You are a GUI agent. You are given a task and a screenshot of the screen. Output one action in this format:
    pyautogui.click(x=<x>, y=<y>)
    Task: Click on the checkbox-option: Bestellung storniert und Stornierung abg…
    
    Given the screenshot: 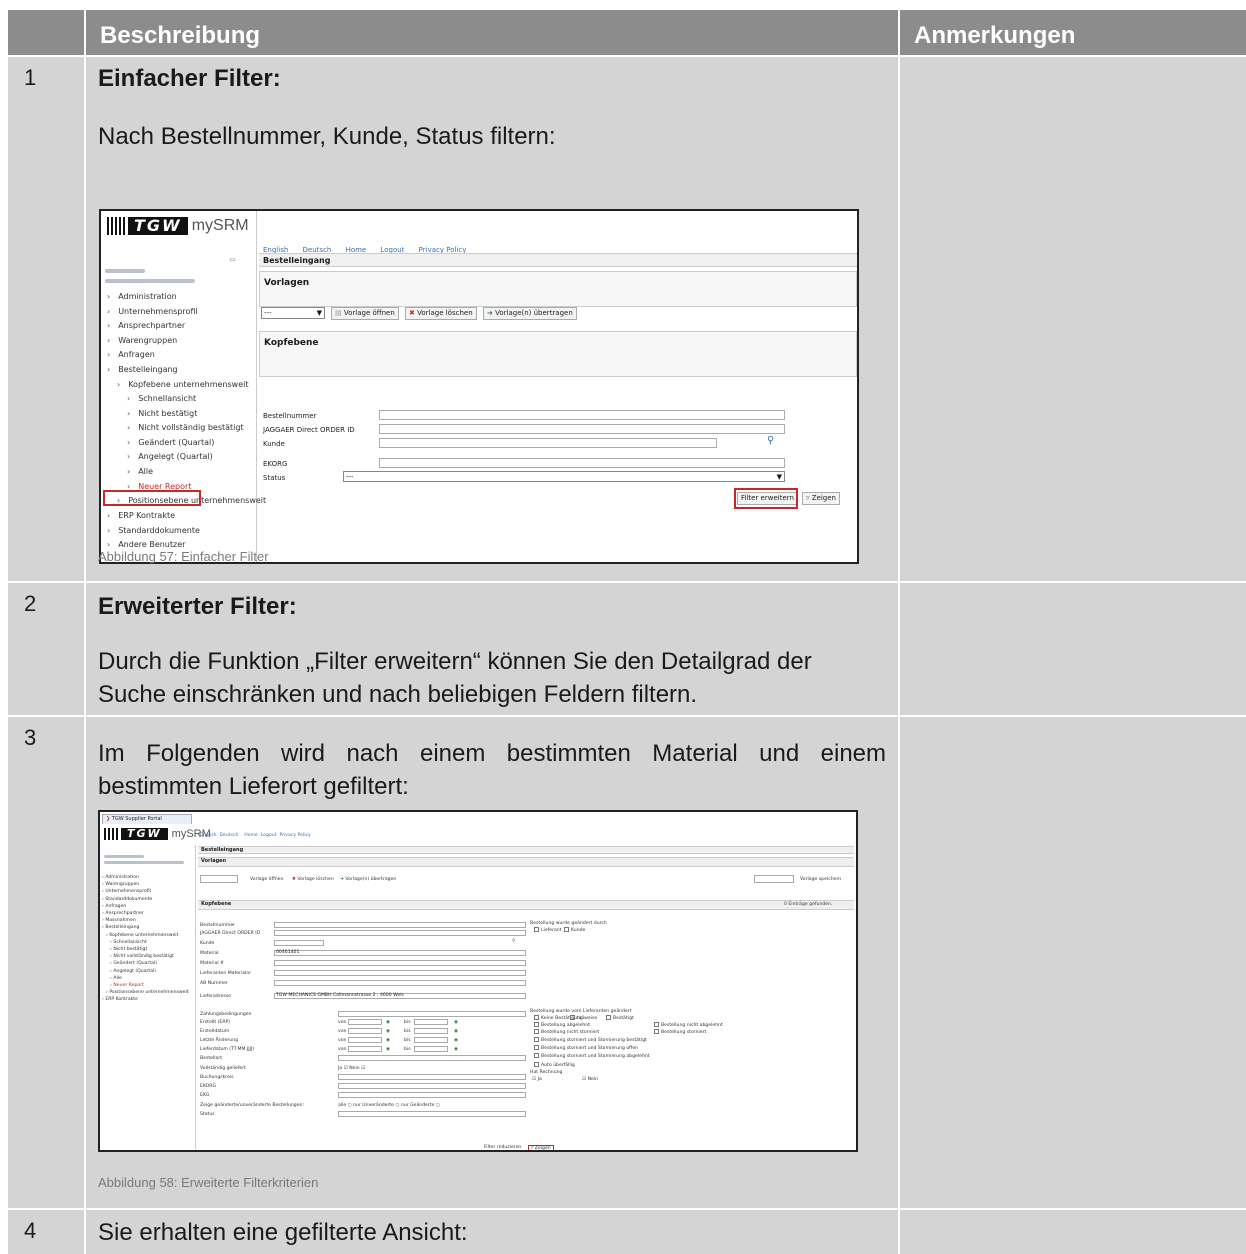 What is the action you would take?
    pyautogui.click(x=591, y=1056)
    